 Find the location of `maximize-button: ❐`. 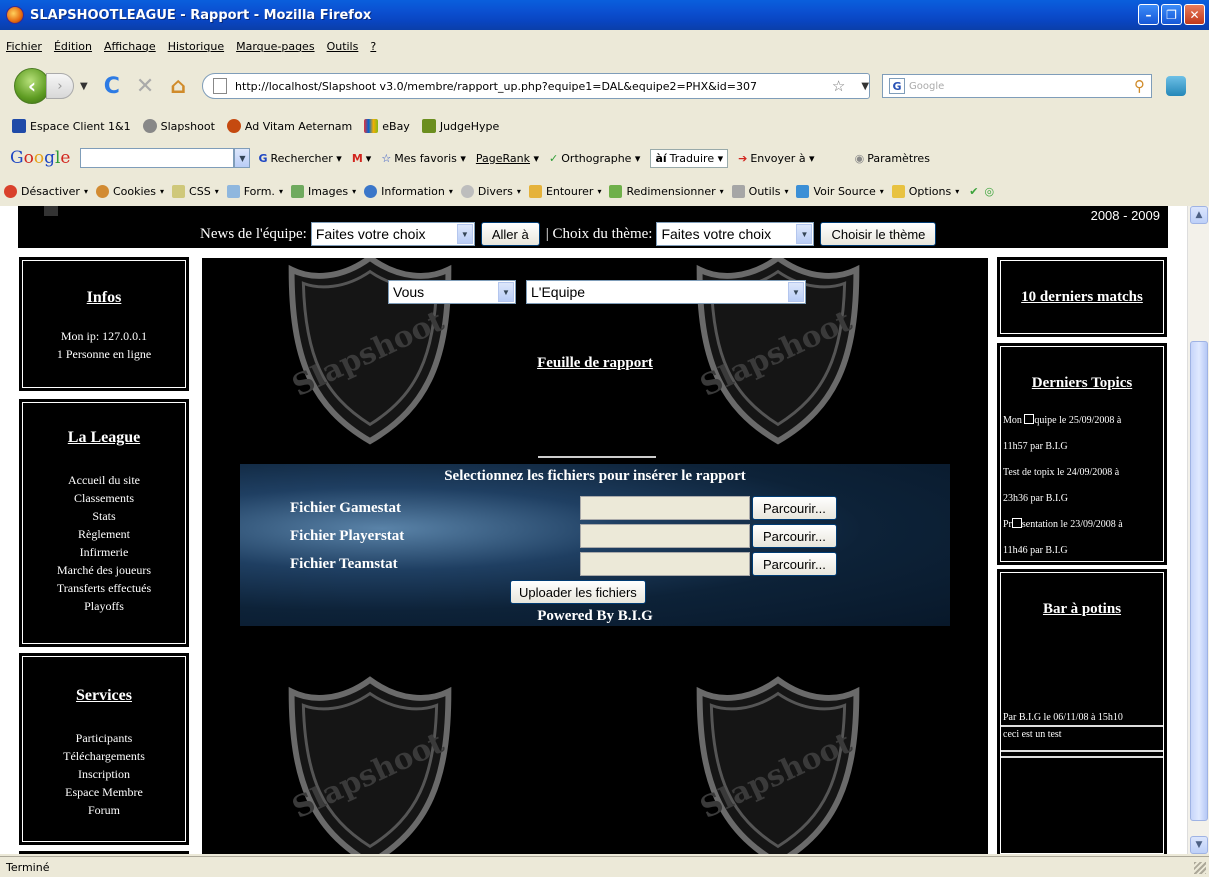

maximize-button: ❐ is located at coordinates (1171, 14).